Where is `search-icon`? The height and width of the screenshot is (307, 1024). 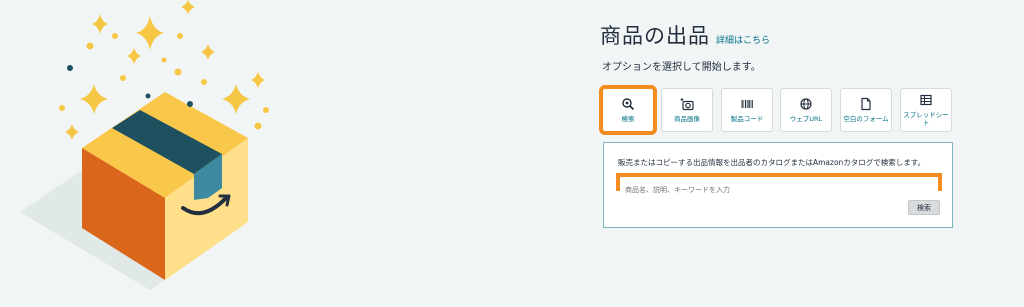
search-icon is located at coordinates (628, 104).